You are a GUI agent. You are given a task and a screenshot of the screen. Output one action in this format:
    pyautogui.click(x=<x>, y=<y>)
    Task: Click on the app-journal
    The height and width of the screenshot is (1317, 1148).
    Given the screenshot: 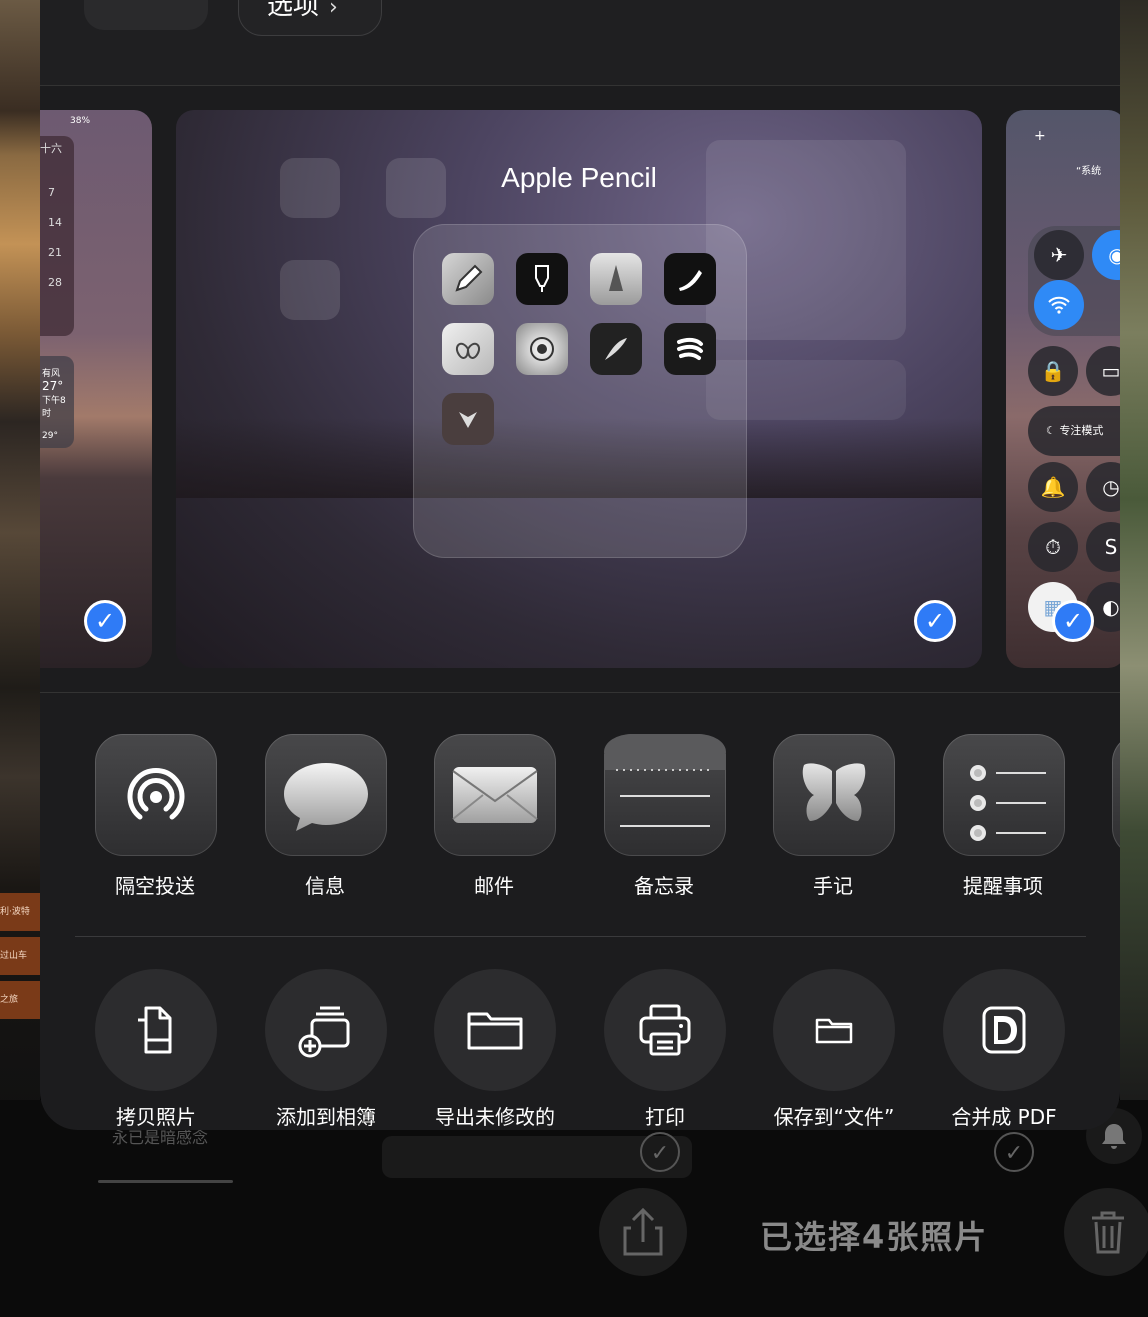 What is the action you would take?
    pyautogui.click(x=834, y=795)
    